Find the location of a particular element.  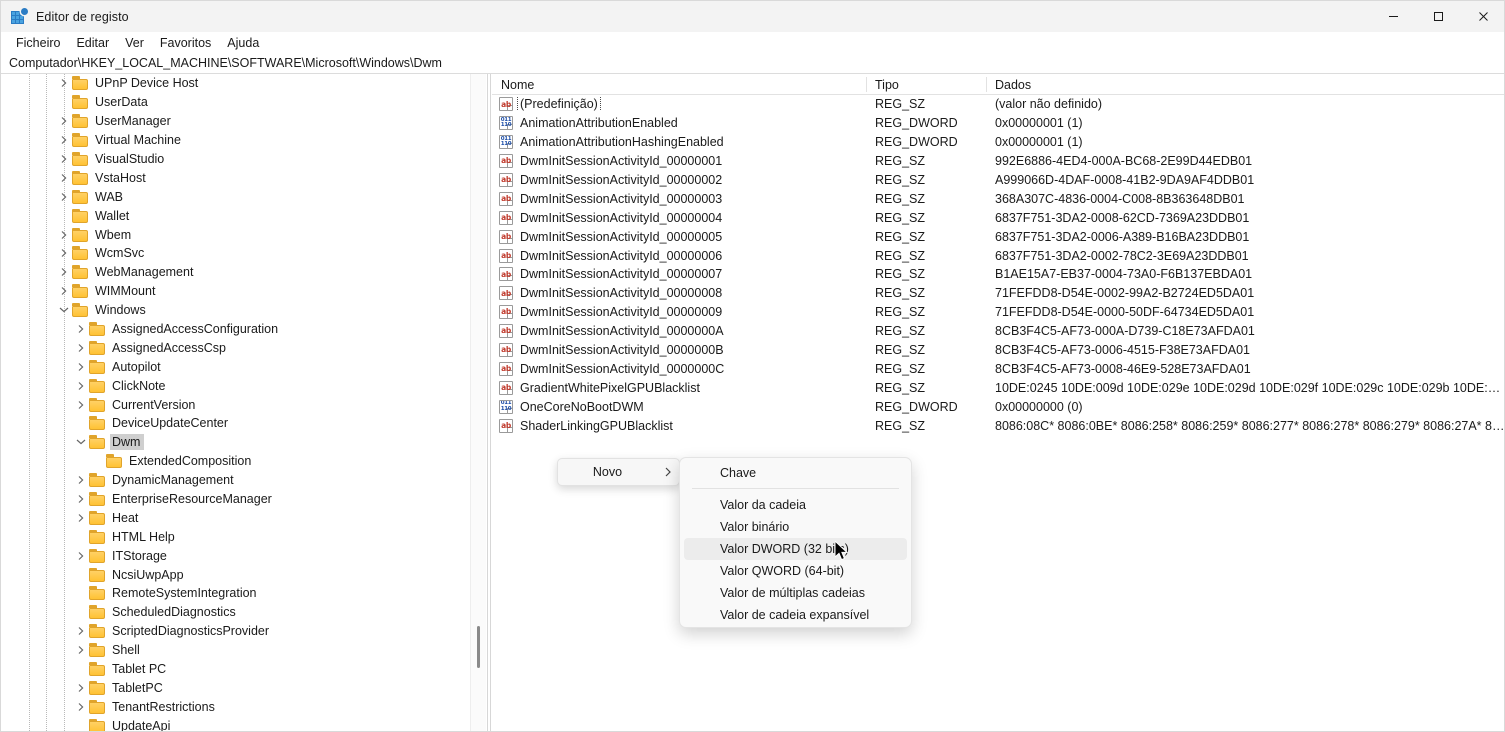

tree-item-windows: Windows is located at coordinates (235, 310).